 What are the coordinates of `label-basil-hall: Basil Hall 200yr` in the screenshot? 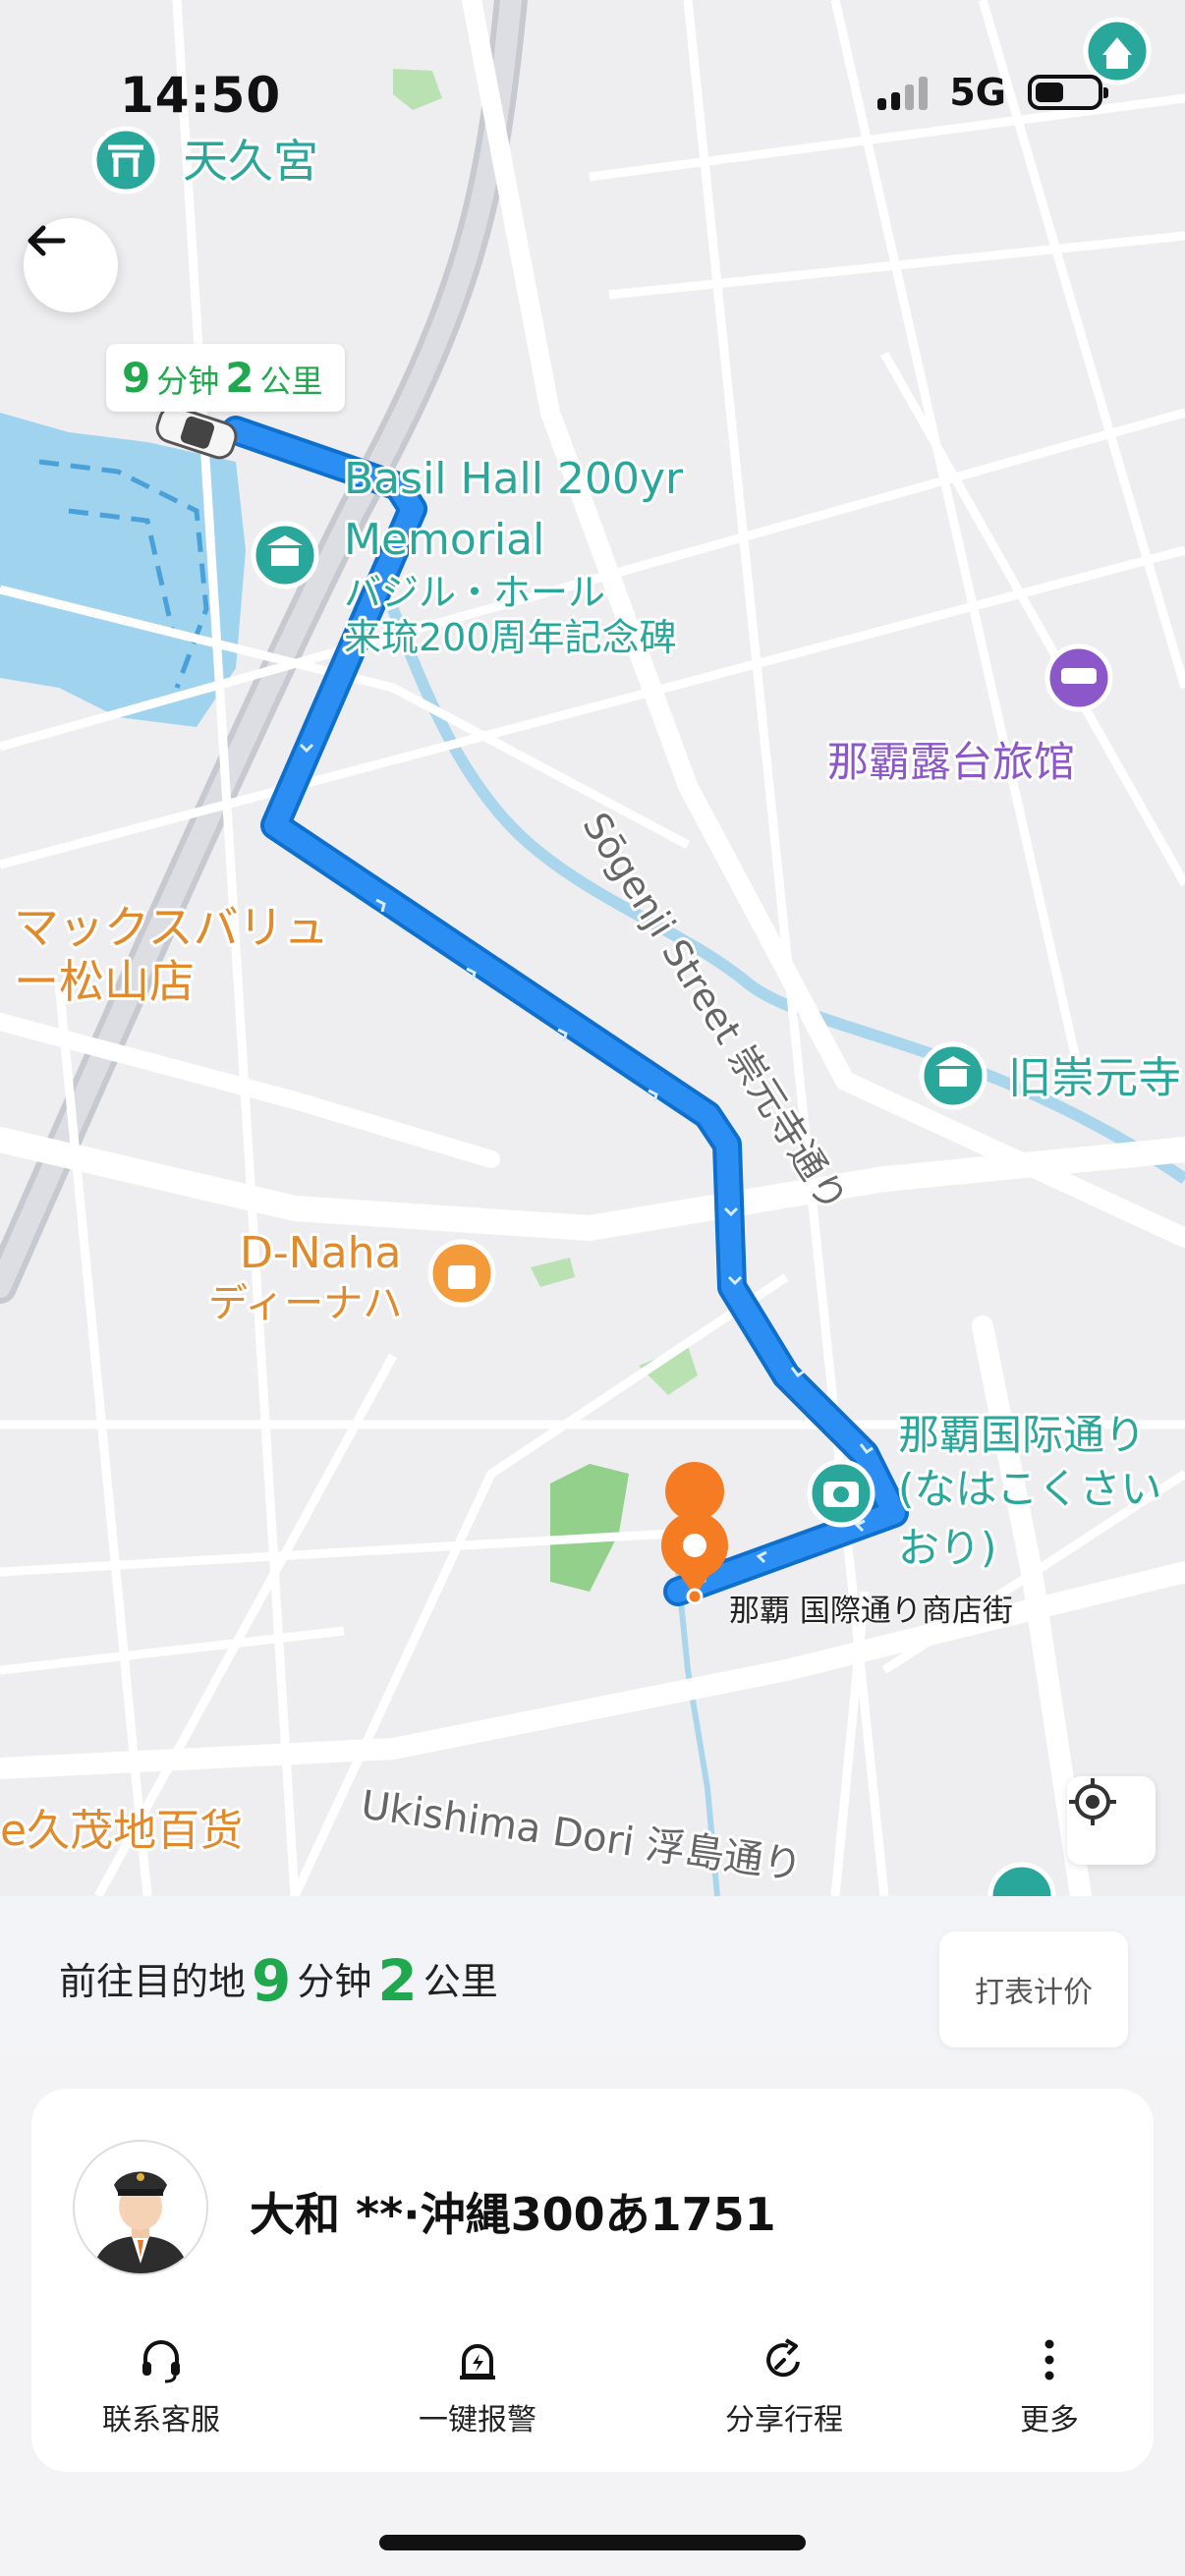 It's located at (514, 479).